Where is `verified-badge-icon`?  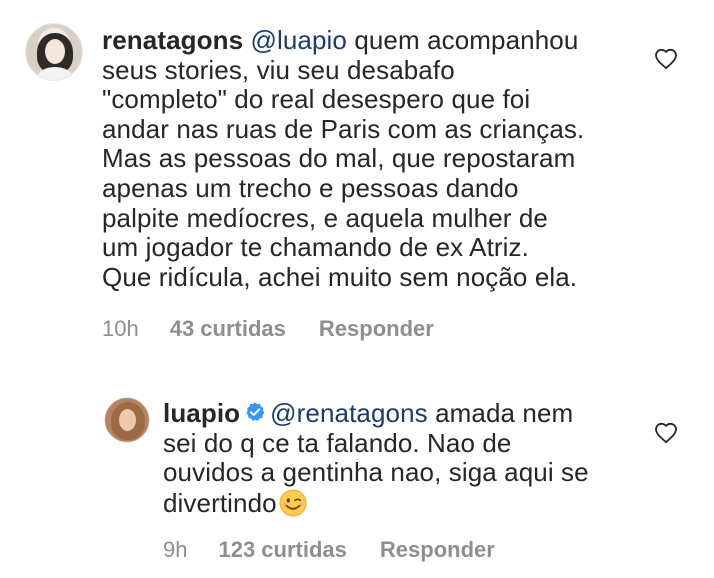
verified-badge-icon is located at coordinates (255, 411).